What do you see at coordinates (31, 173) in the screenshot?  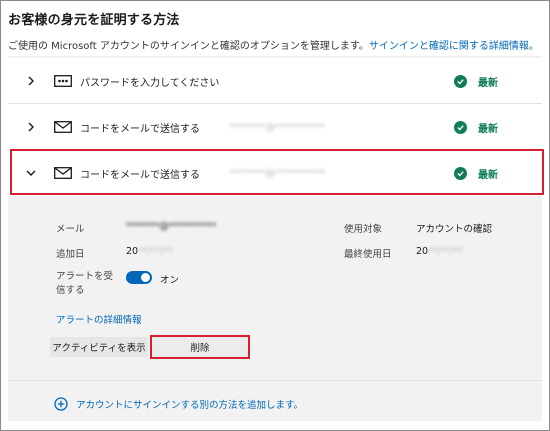 I see `chevron-down-icon` at bounding box center [31, 173].